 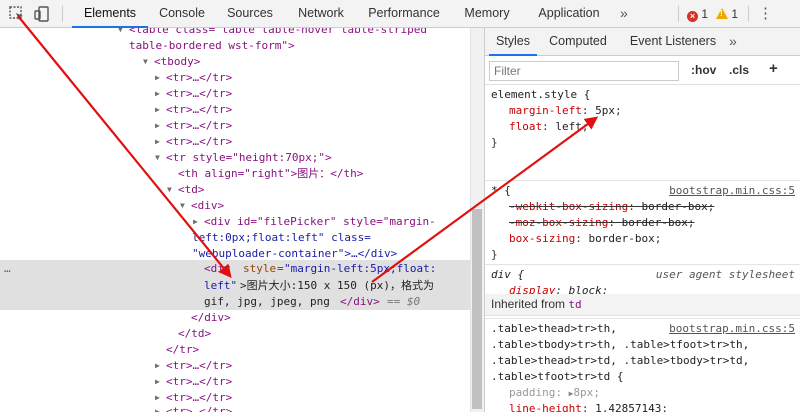 What do you see at coordinates (554, 328) in the screenshot?
I see `rule-selector: .table>thead>tr>th,` at bounding box center [554, 328].